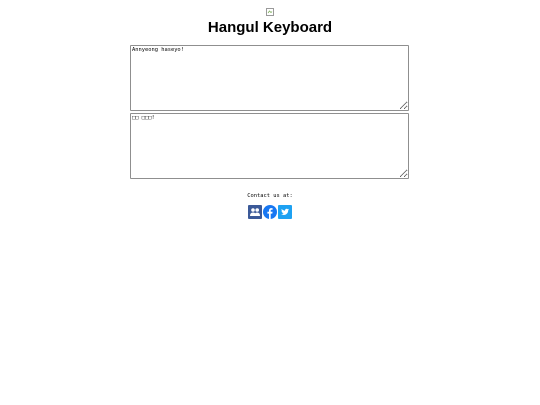 Image resolution: width=540 pixels, height=405 pixels. I want to click on twitter-icon, so click(285, 212).